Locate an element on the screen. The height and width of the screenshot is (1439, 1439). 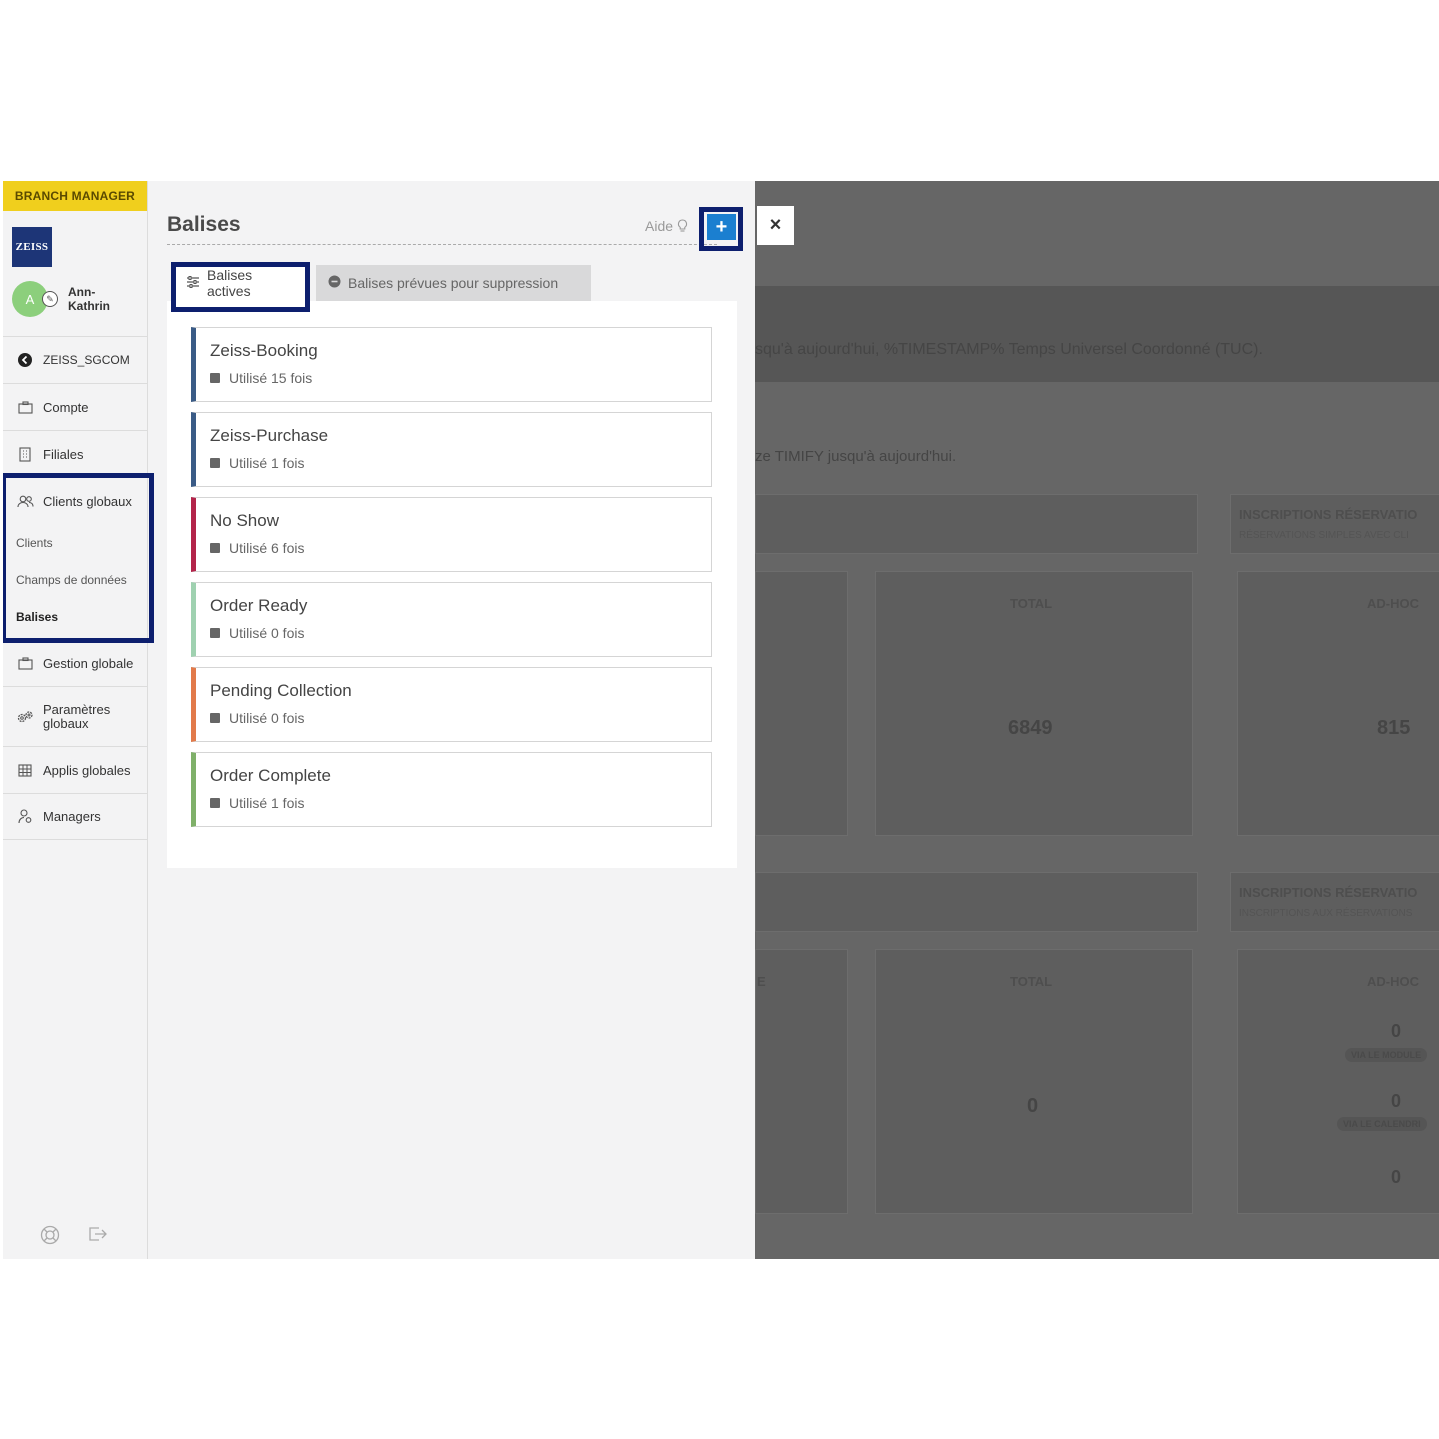
tag-card: No Show Utilisé 6 fois is located at coordinates (451, 534).